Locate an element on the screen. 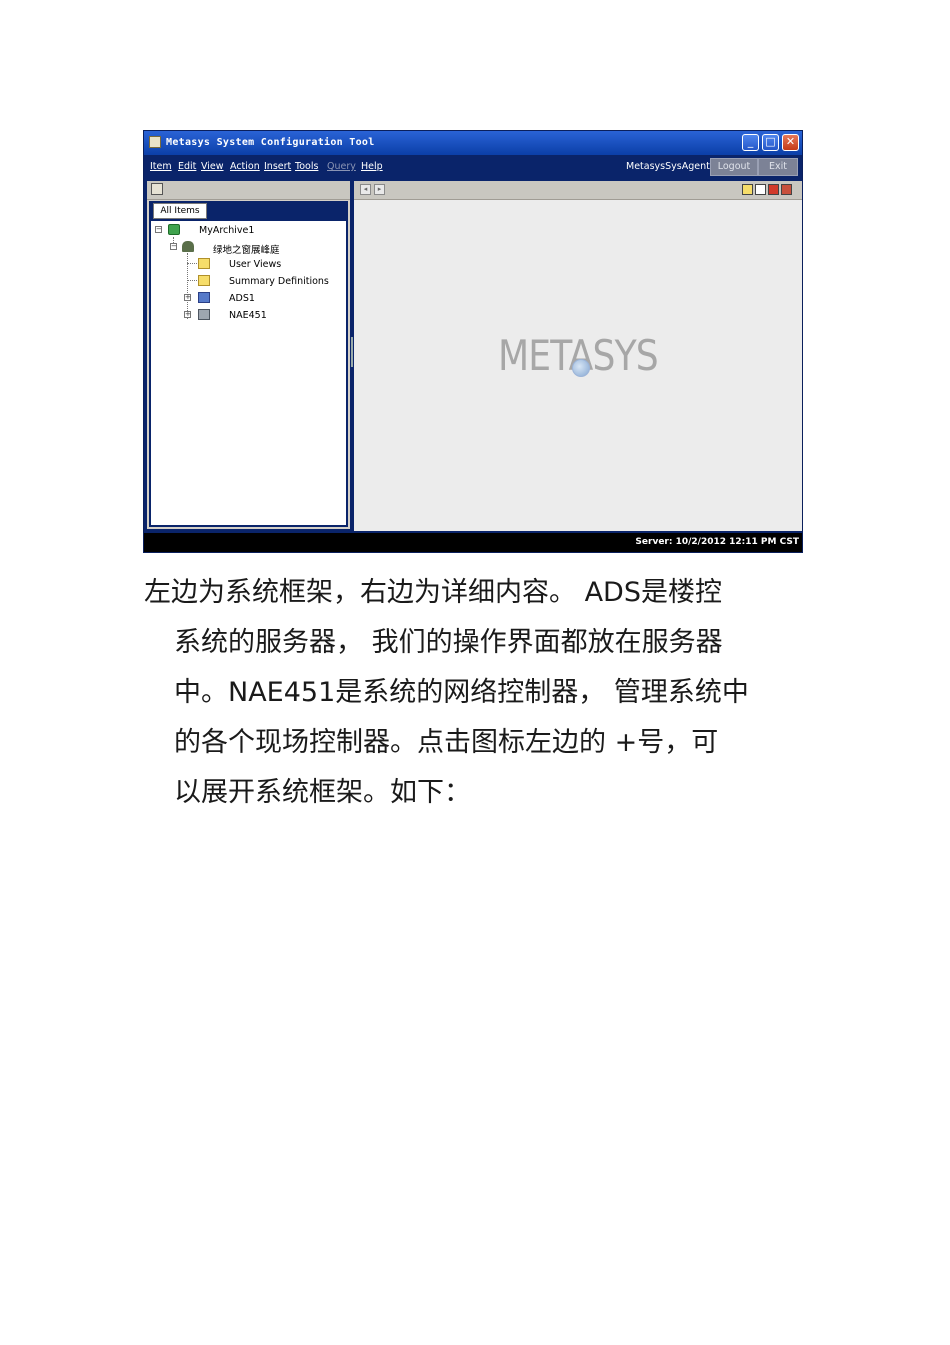 This screenshot has width=950, height=1345. exit-button: Exit is located at coordinates (778, 167).